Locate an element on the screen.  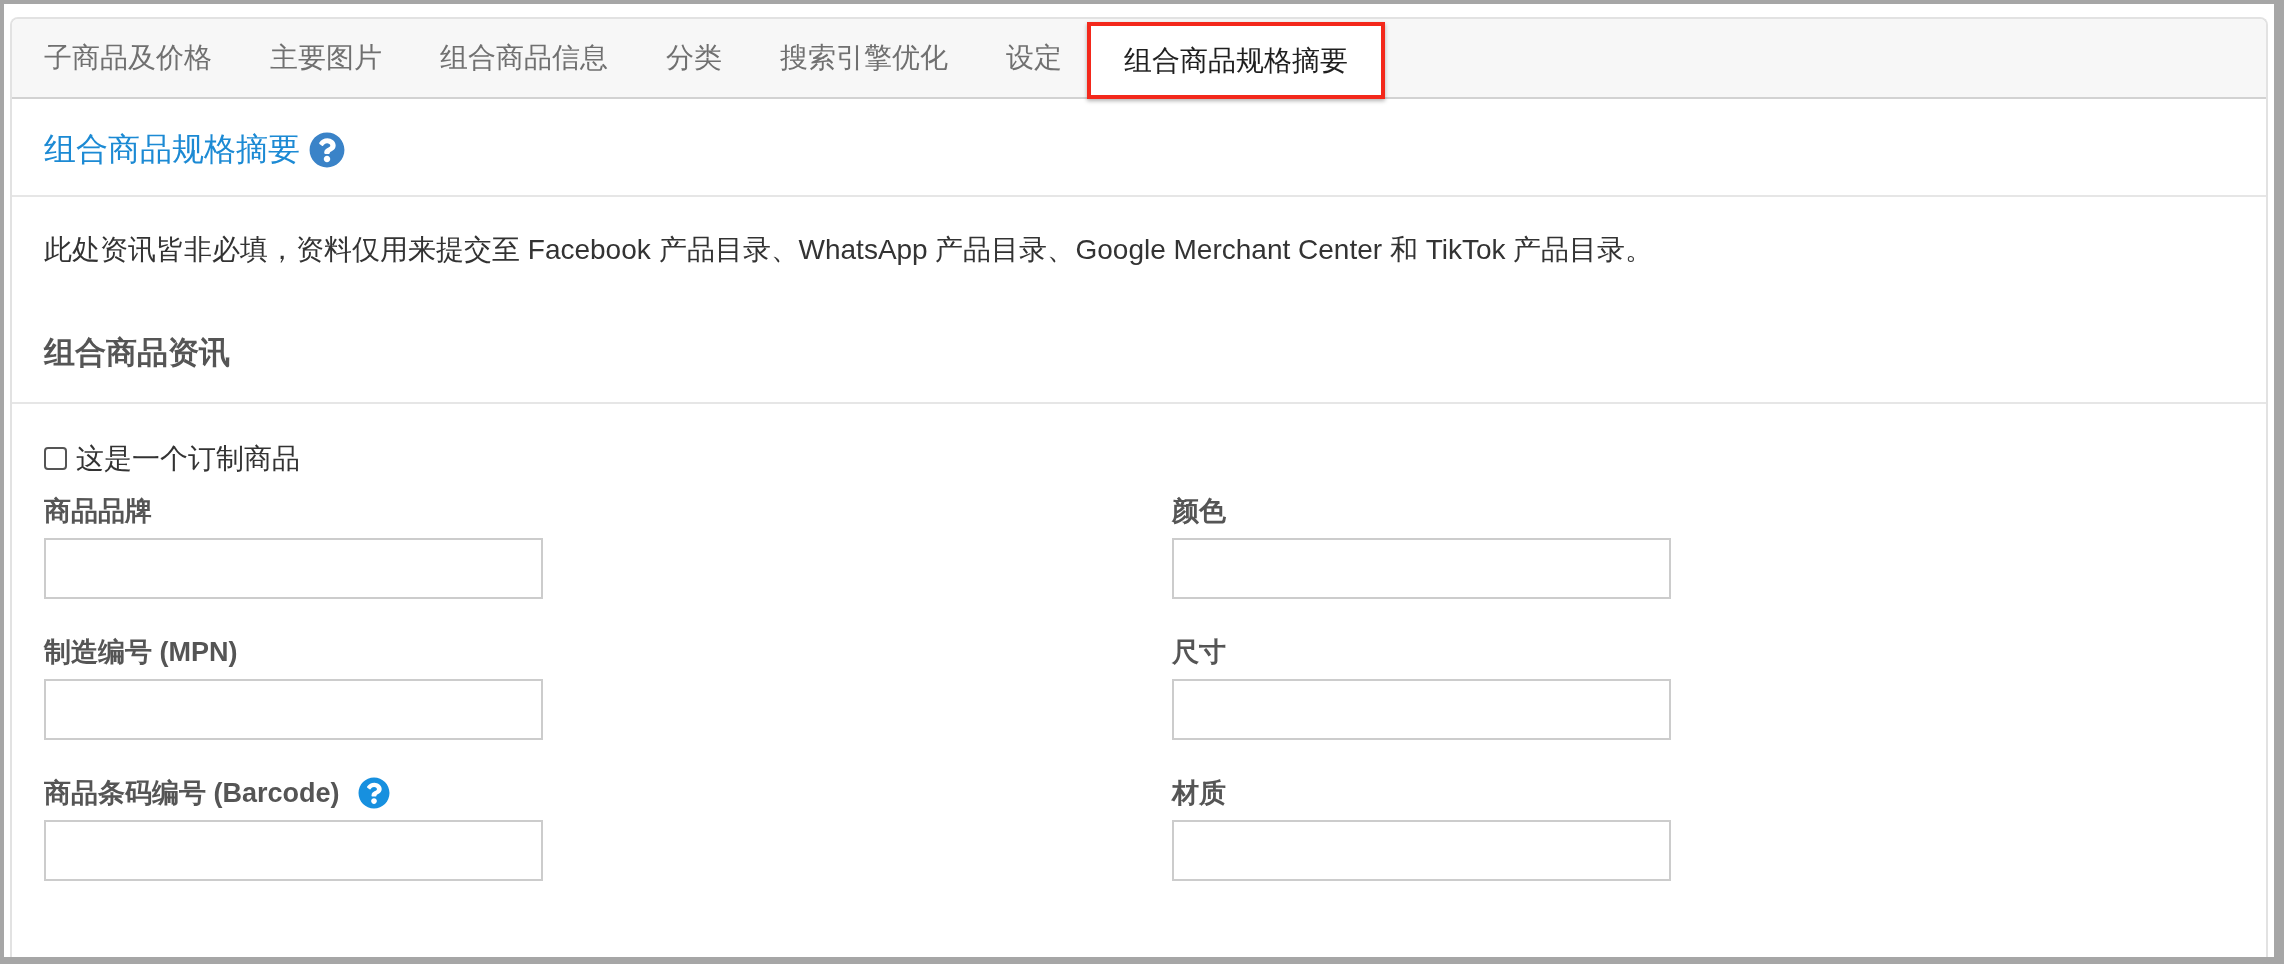
tab: 分类 is located at coordinates (694, 58).